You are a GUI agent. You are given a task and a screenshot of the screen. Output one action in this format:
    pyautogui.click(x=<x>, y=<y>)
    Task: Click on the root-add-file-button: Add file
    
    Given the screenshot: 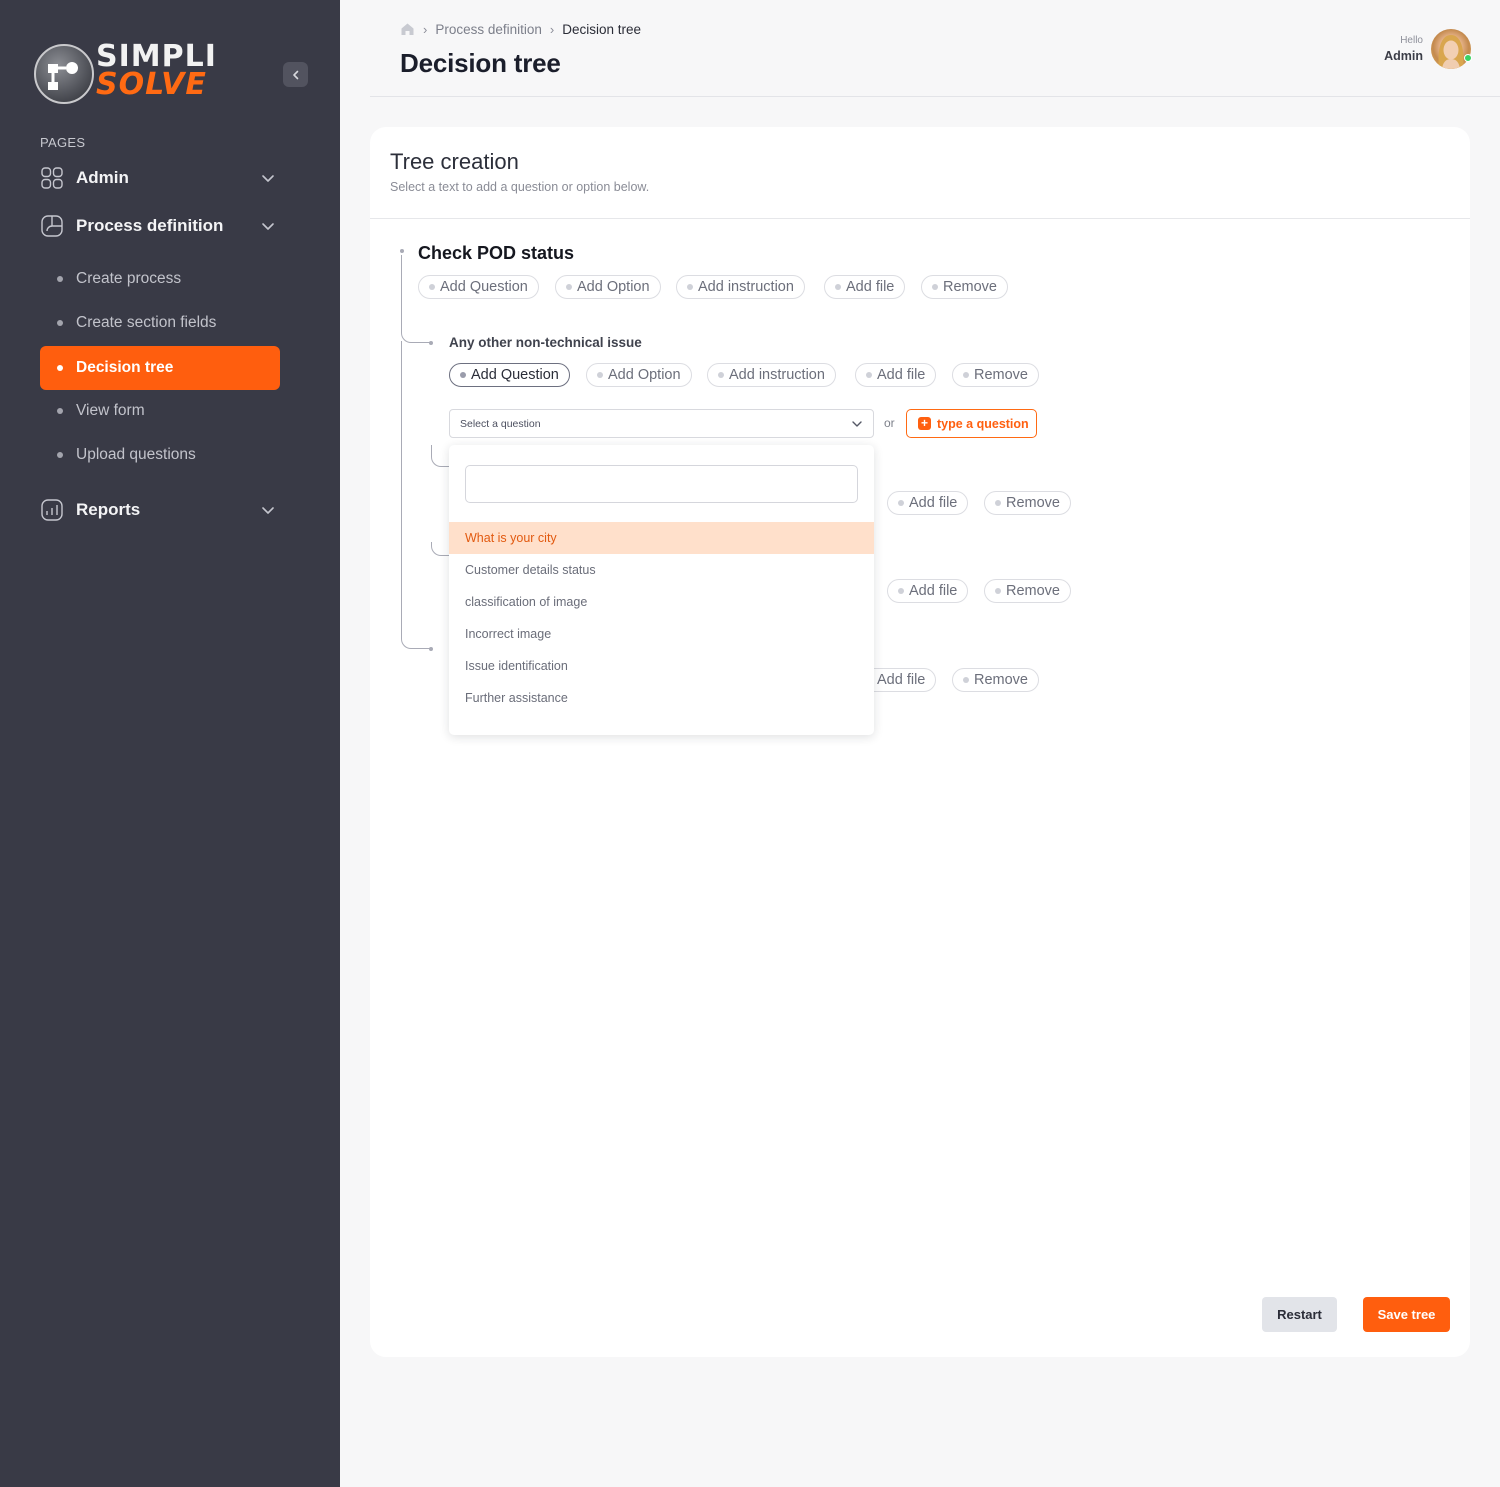 What is the action you would take?
    pyautogui.click(x=865, y=287)
    